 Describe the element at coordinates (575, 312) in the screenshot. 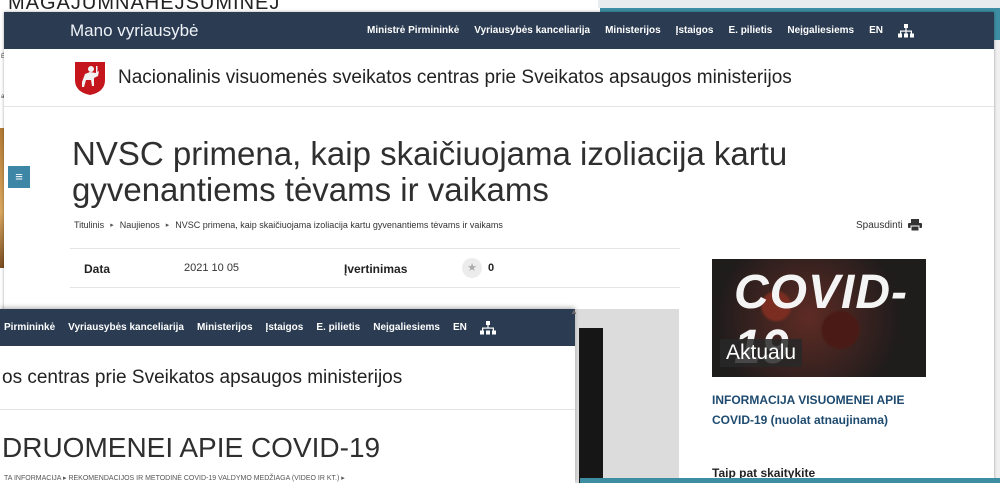

I see `scroll-up-arrow-icon: ▲` at that location.